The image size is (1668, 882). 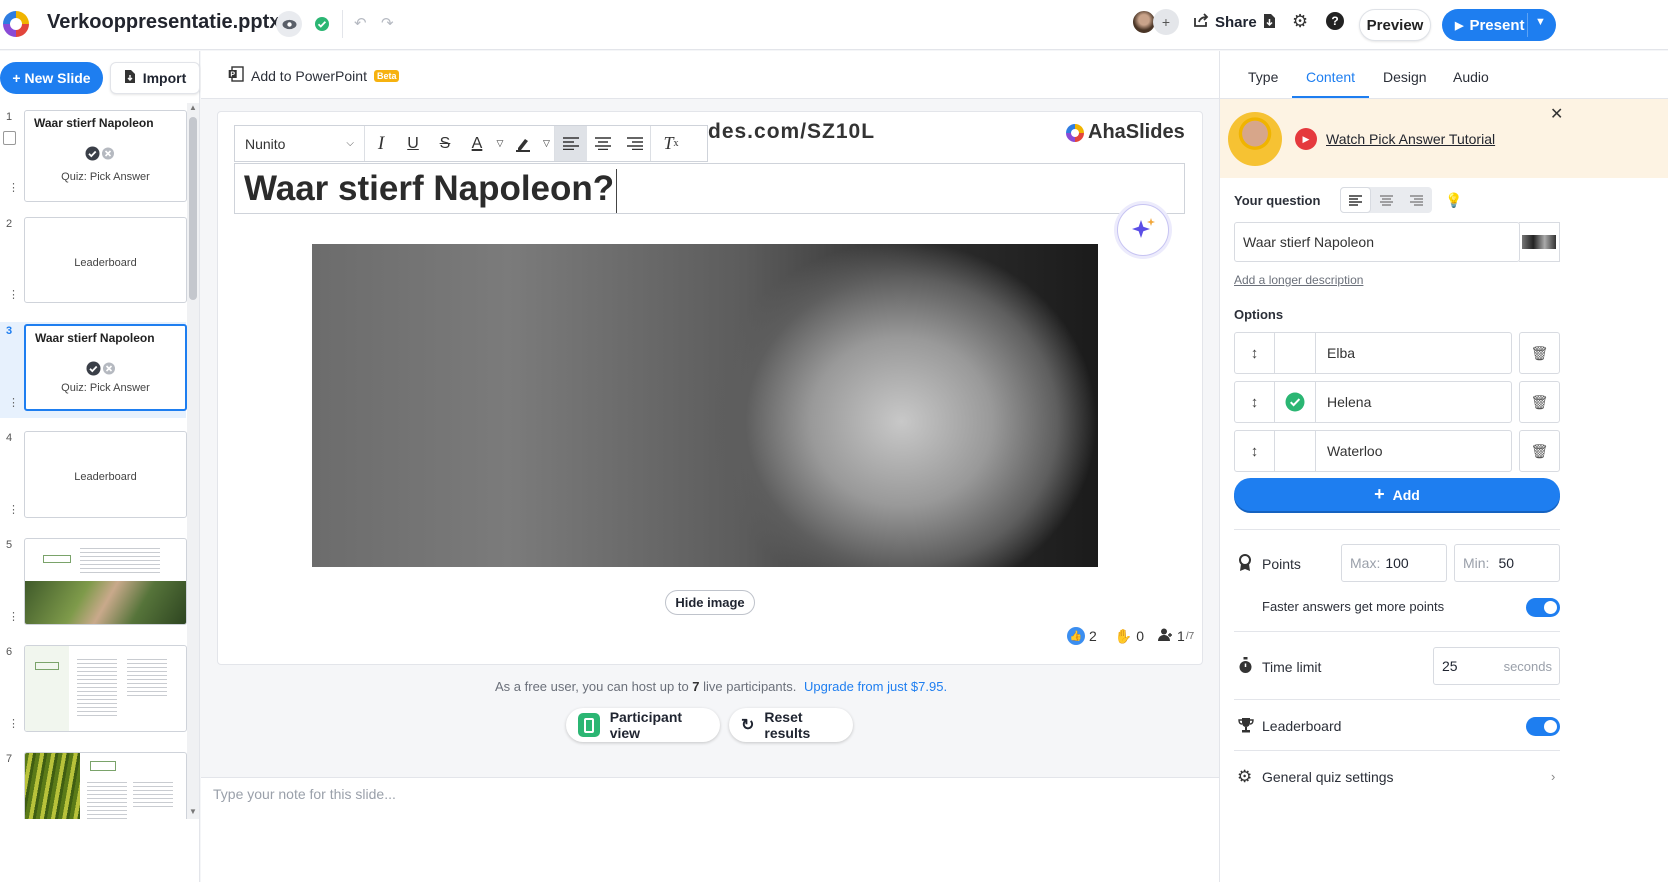 I want to click on points-medal-icon, so click(x=1245, y=565).